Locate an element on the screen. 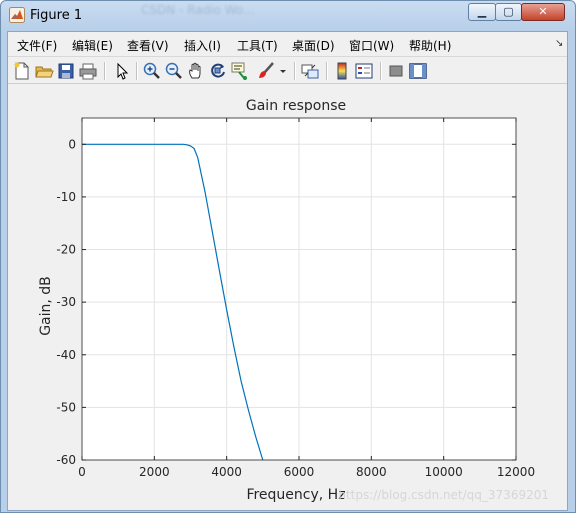 The image size is (576, 513). y-tick-label: -30 is located at coordinates (66, 302).